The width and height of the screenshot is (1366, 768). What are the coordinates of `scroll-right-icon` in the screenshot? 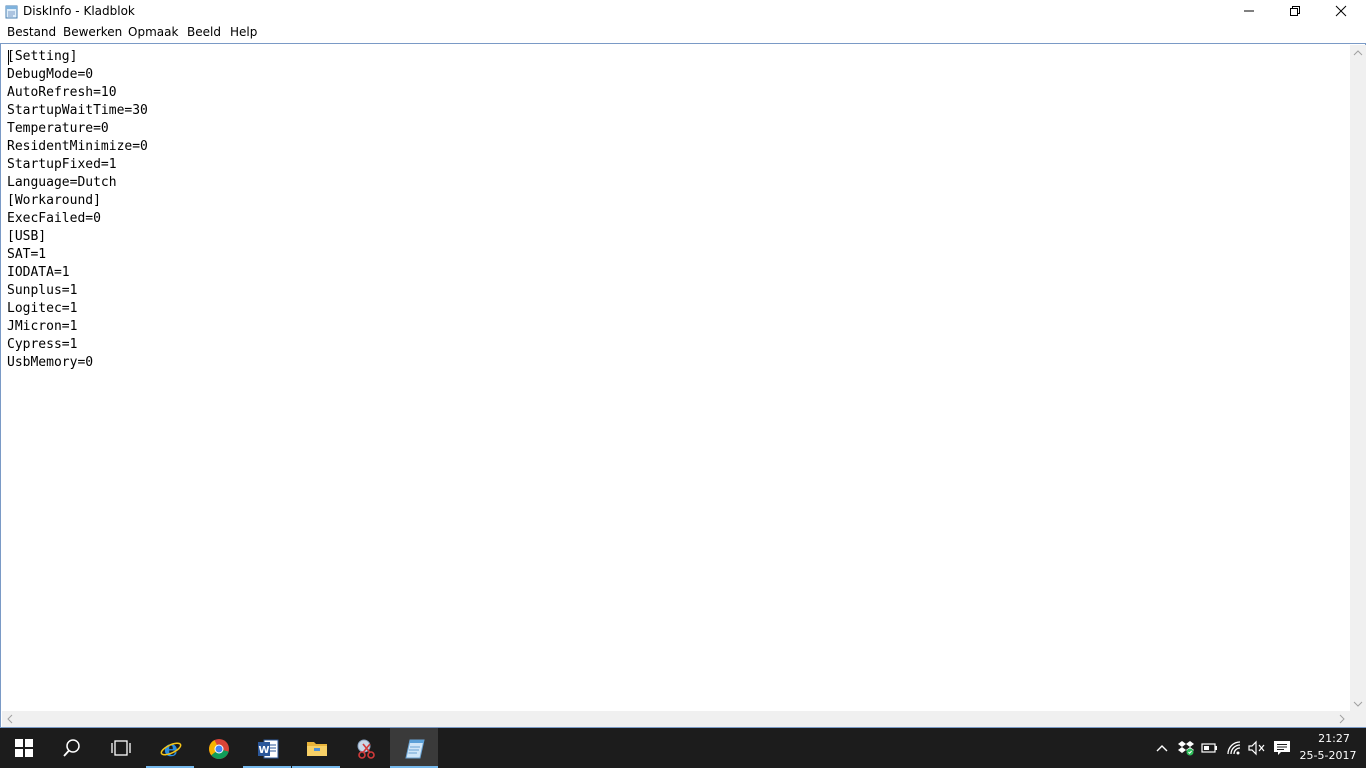 It's located at (1342, 719).